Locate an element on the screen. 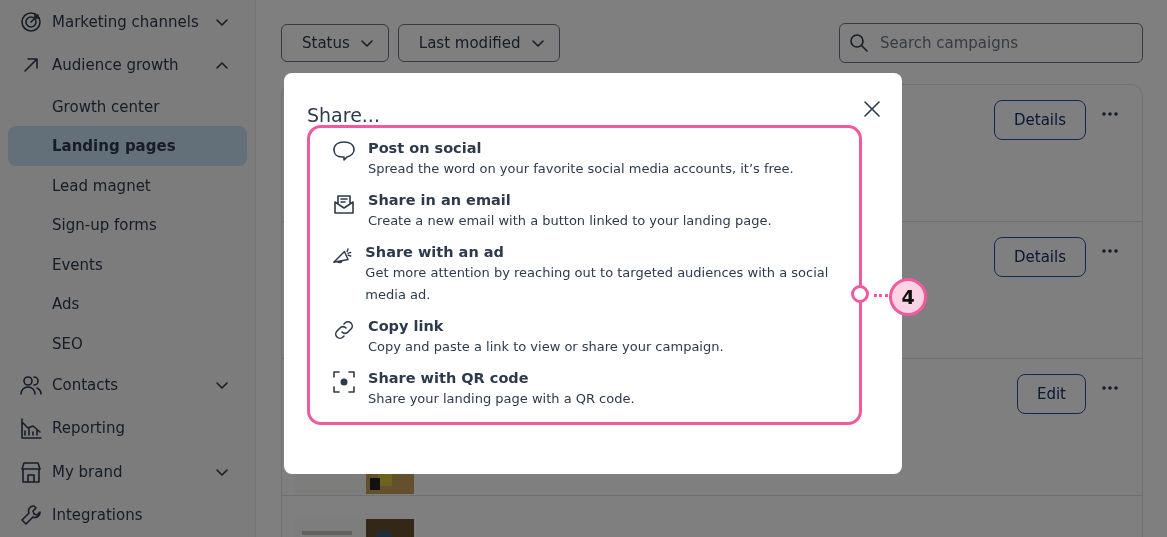 This screenshot has height=537, width=1167. chart-icon is located at coordinates (31, 428).